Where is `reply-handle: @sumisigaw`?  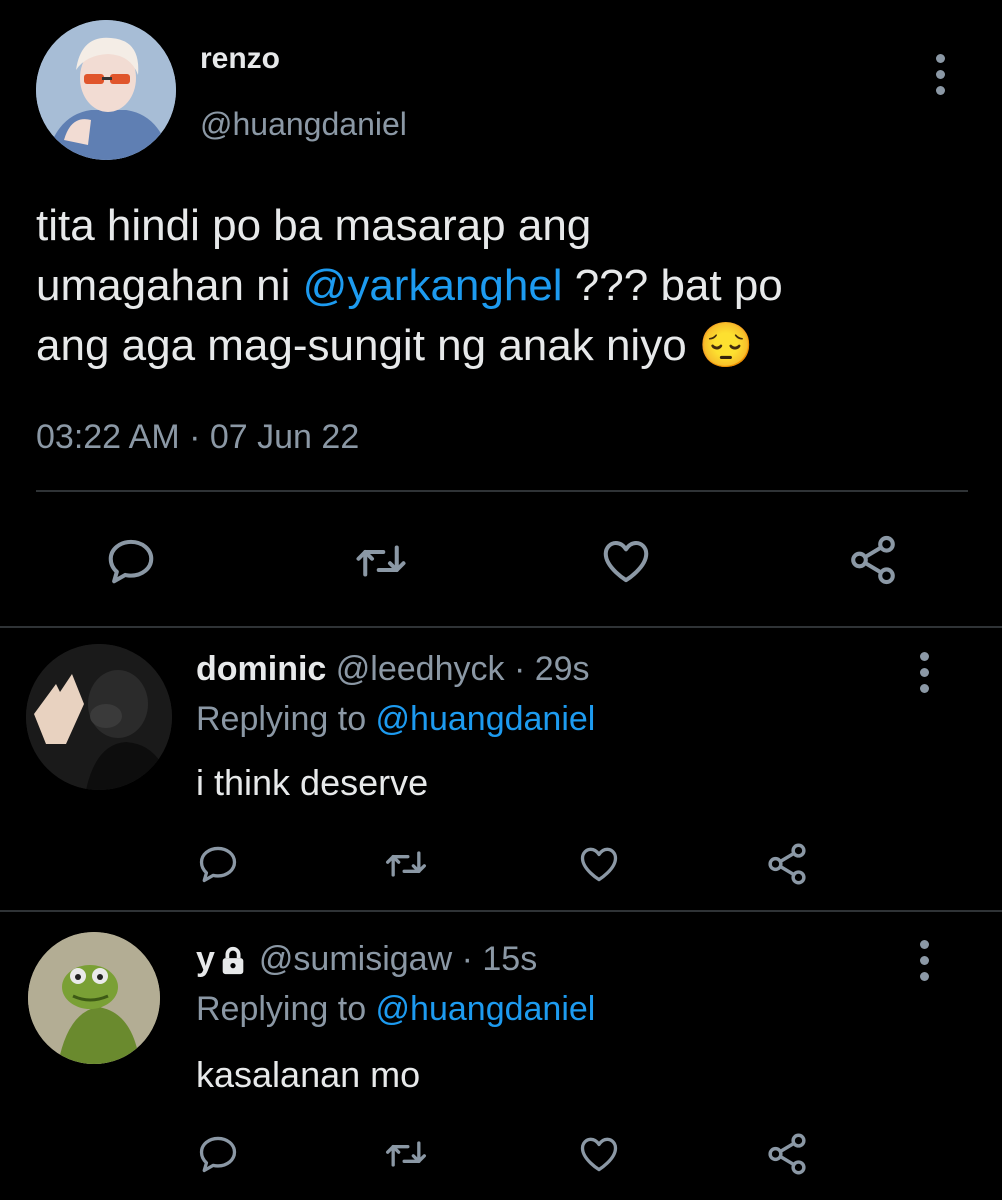
reply-handle: @sumisigaw is located at coordinates (355, 959).